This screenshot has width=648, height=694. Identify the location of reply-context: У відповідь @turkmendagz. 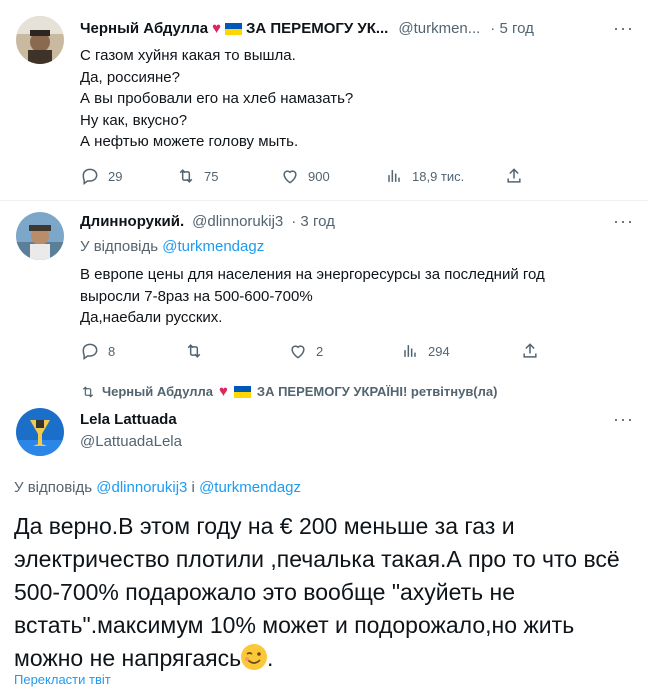
(172, 246).